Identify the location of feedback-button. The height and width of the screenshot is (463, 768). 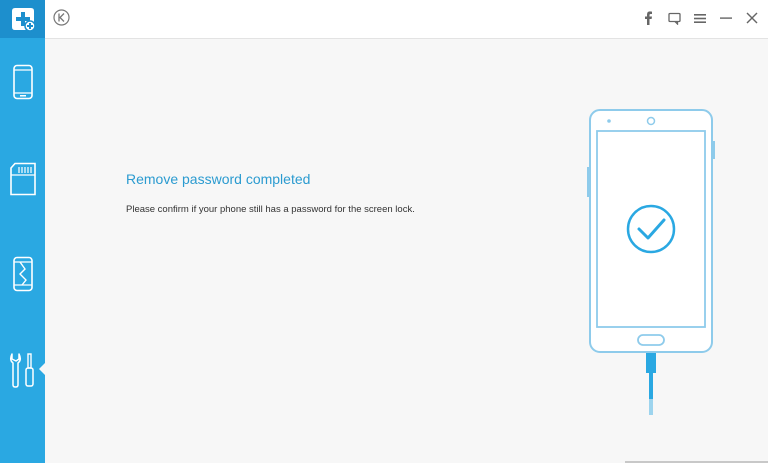
(674, 18).